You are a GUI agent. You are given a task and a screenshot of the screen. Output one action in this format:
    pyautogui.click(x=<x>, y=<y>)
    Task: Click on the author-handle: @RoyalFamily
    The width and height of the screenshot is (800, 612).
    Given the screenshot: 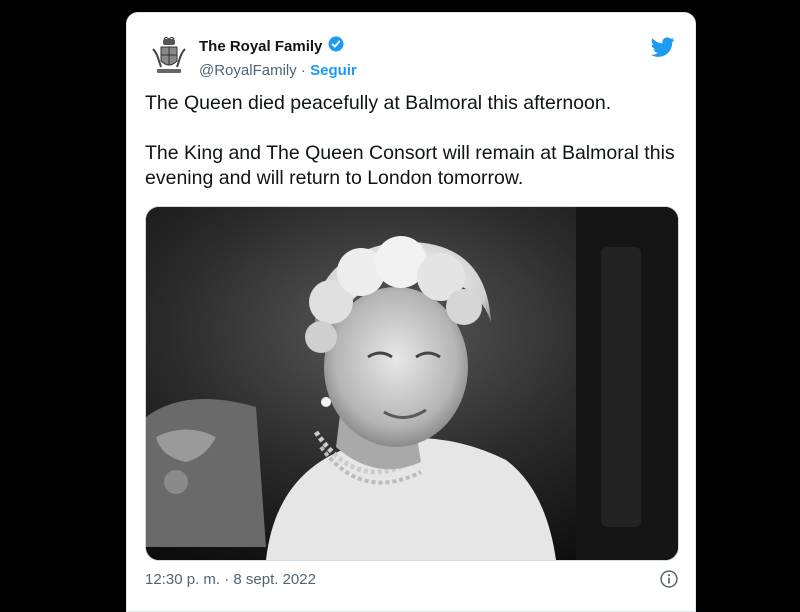 What is the action you would take?
    pyautogui.click(x=248, y=70)
    